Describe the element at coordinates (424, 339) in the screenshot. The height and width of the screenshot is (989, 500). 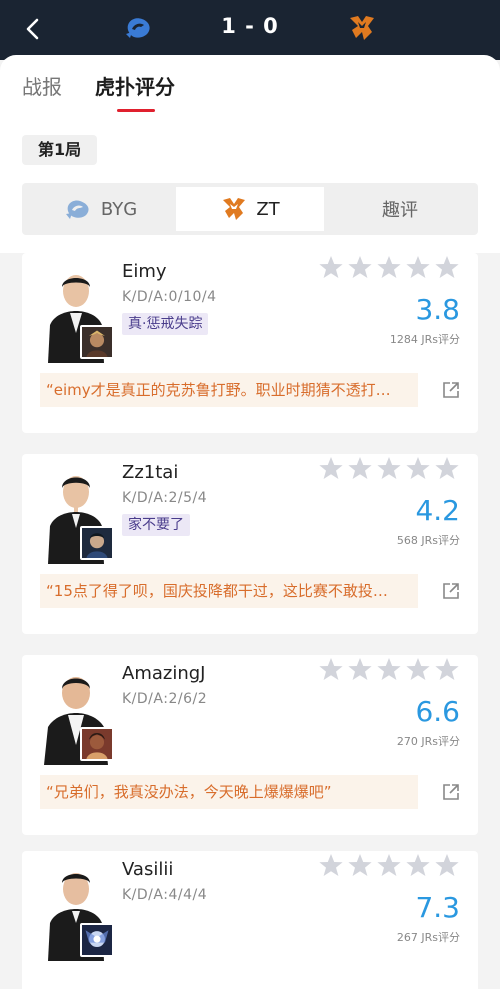
I see `rating-count: 1284 JRs评分` at that location.